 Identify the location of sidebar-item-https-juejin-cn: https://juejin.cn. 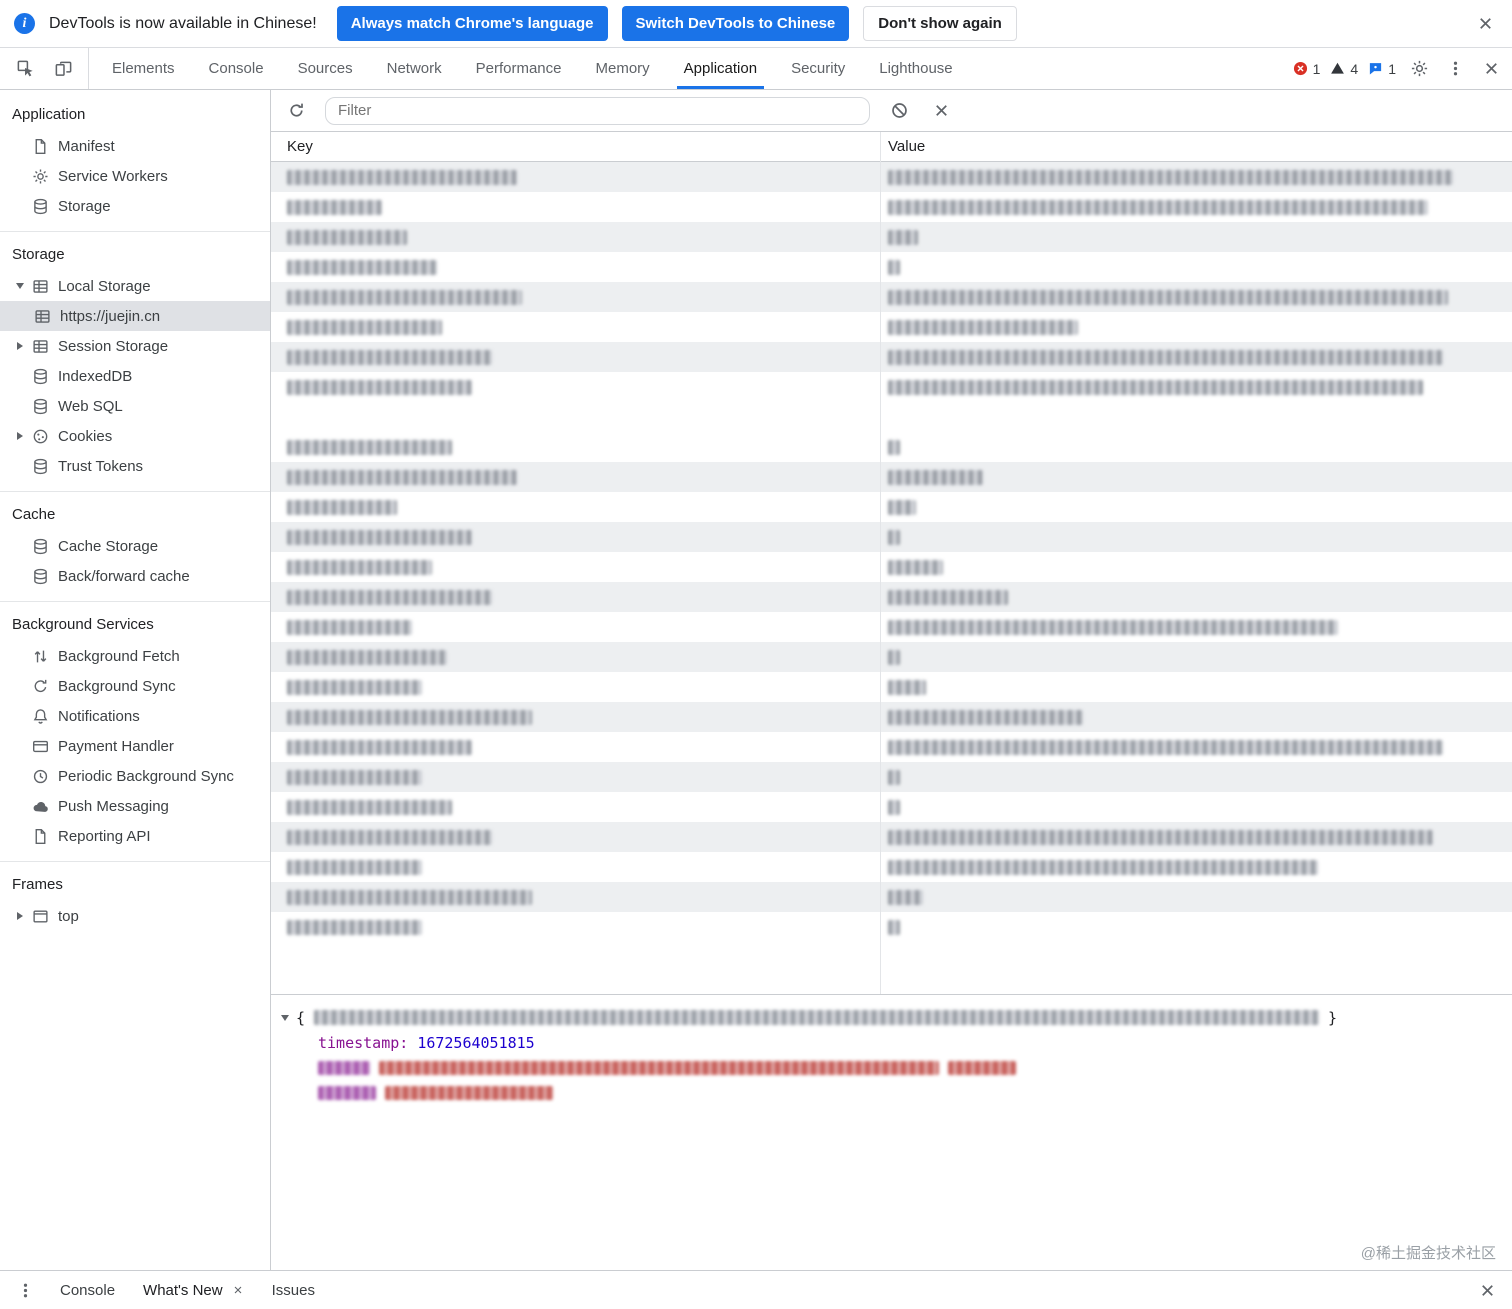
(135, 316).